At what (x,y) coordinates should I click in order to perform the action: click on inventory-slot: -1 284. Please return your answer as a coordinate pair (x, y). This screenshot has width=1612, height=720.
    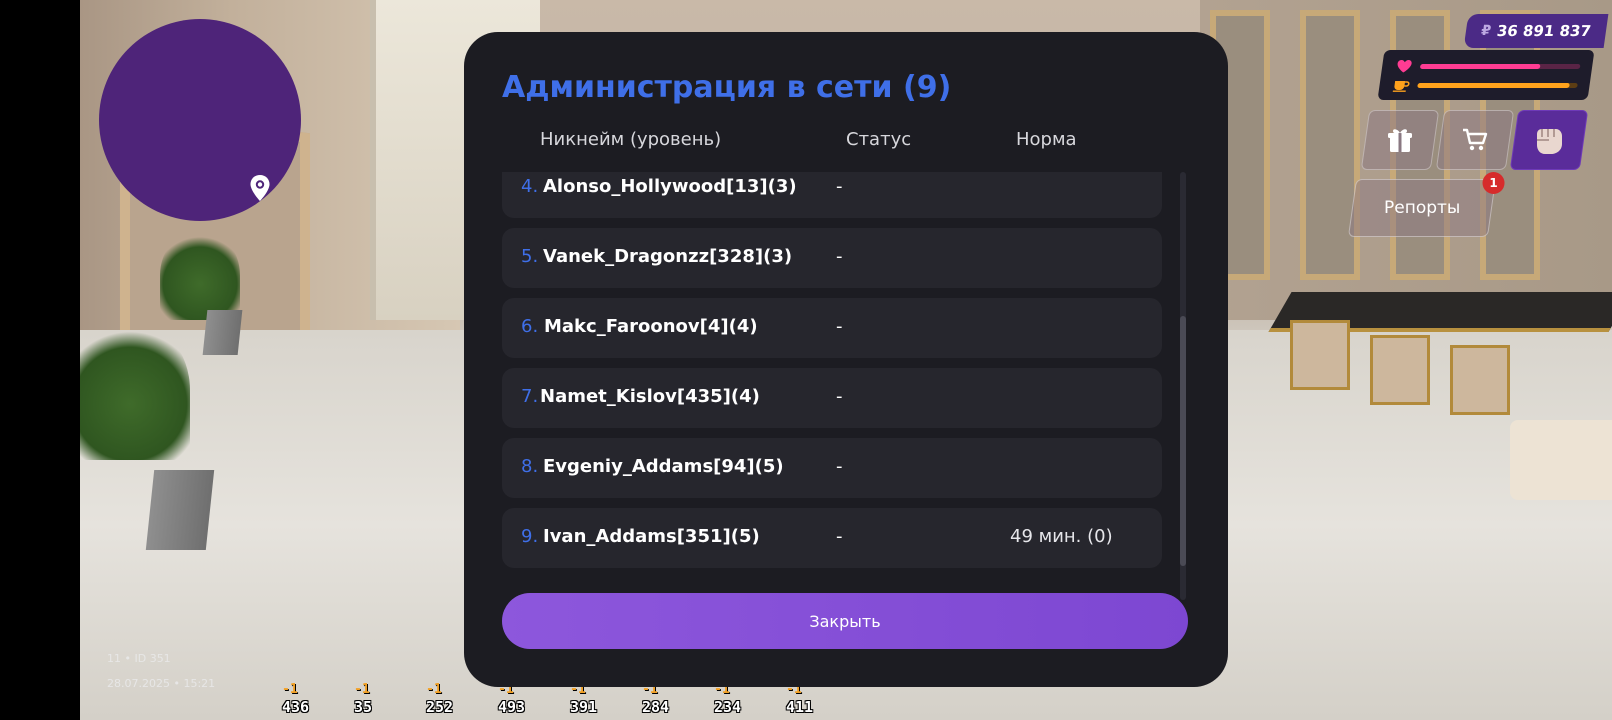
    Looking at the image, I should click on (672, 699).